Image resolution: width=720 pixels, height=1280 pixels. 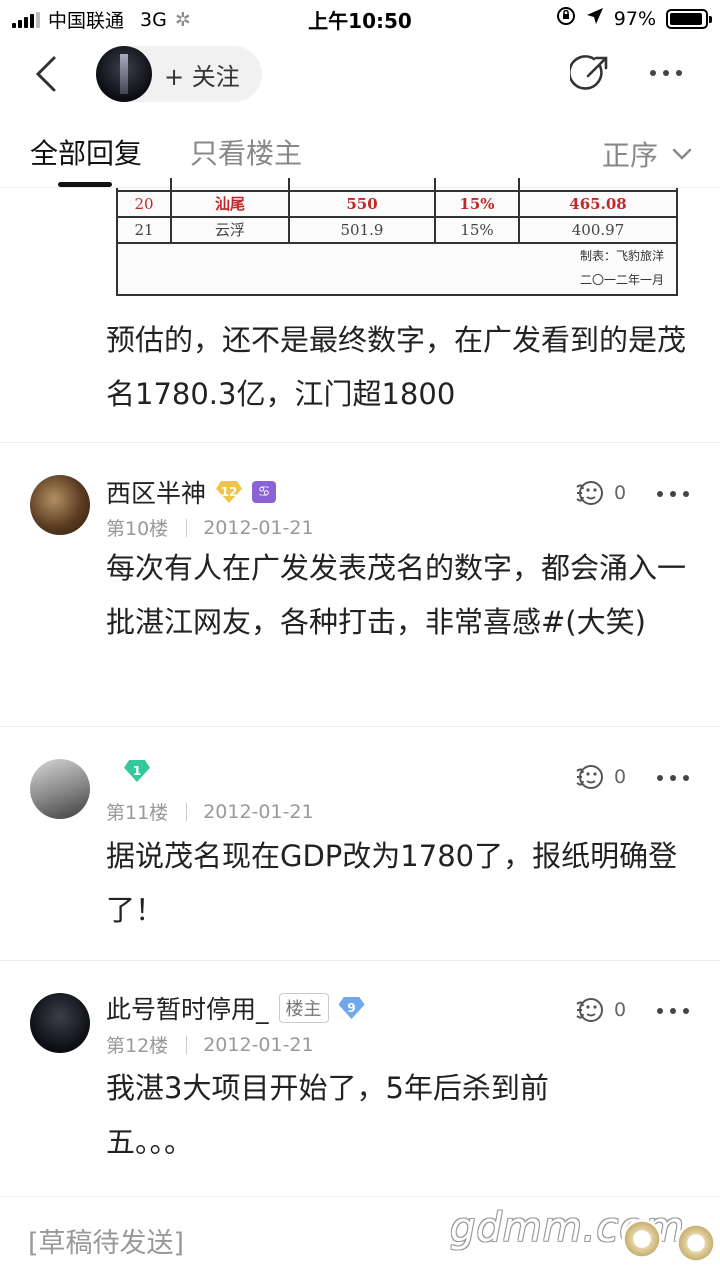 What do you see at coordinates (264, 492) in the screenshot?
I see `zodiac-icon: ♋` at bounding box center [264, 492].